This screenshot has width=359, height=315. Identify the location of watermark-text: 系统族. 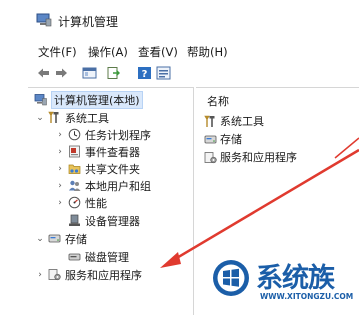
(295, 278).